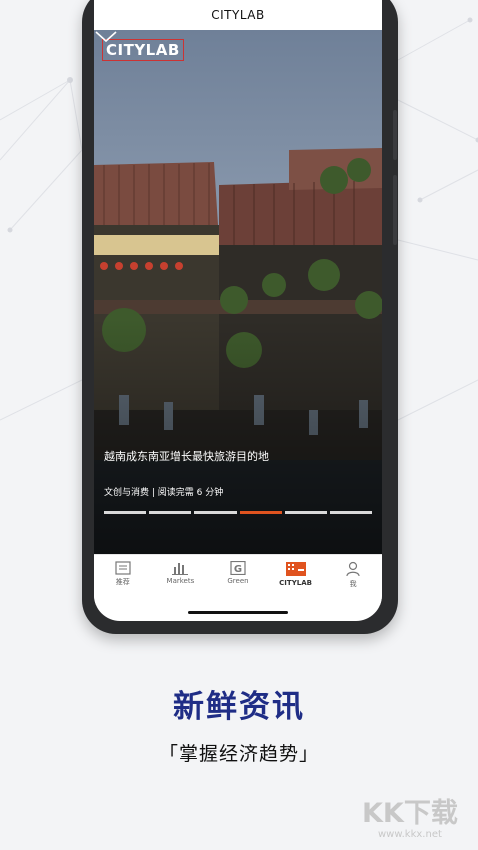 Image resolution: width=478 pixels, height=850 pixels. What do you see at coordinates (238, 512) in the screenshot?
I see `story-progress` at bounding box center [238, 512].